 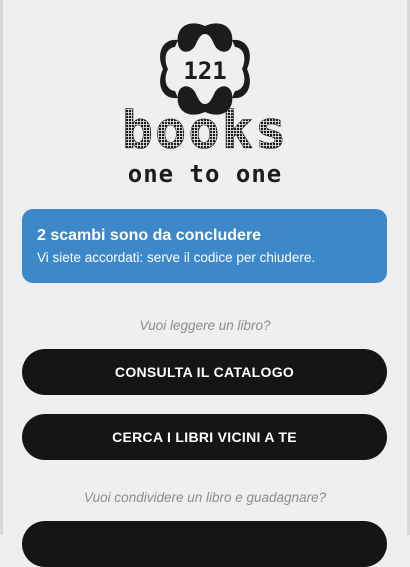 What do you see at coordinates (149, 235) in the screenshot?
I see `banner-title: 2 scambi sono da concludere` at bounding box center [149, 235].